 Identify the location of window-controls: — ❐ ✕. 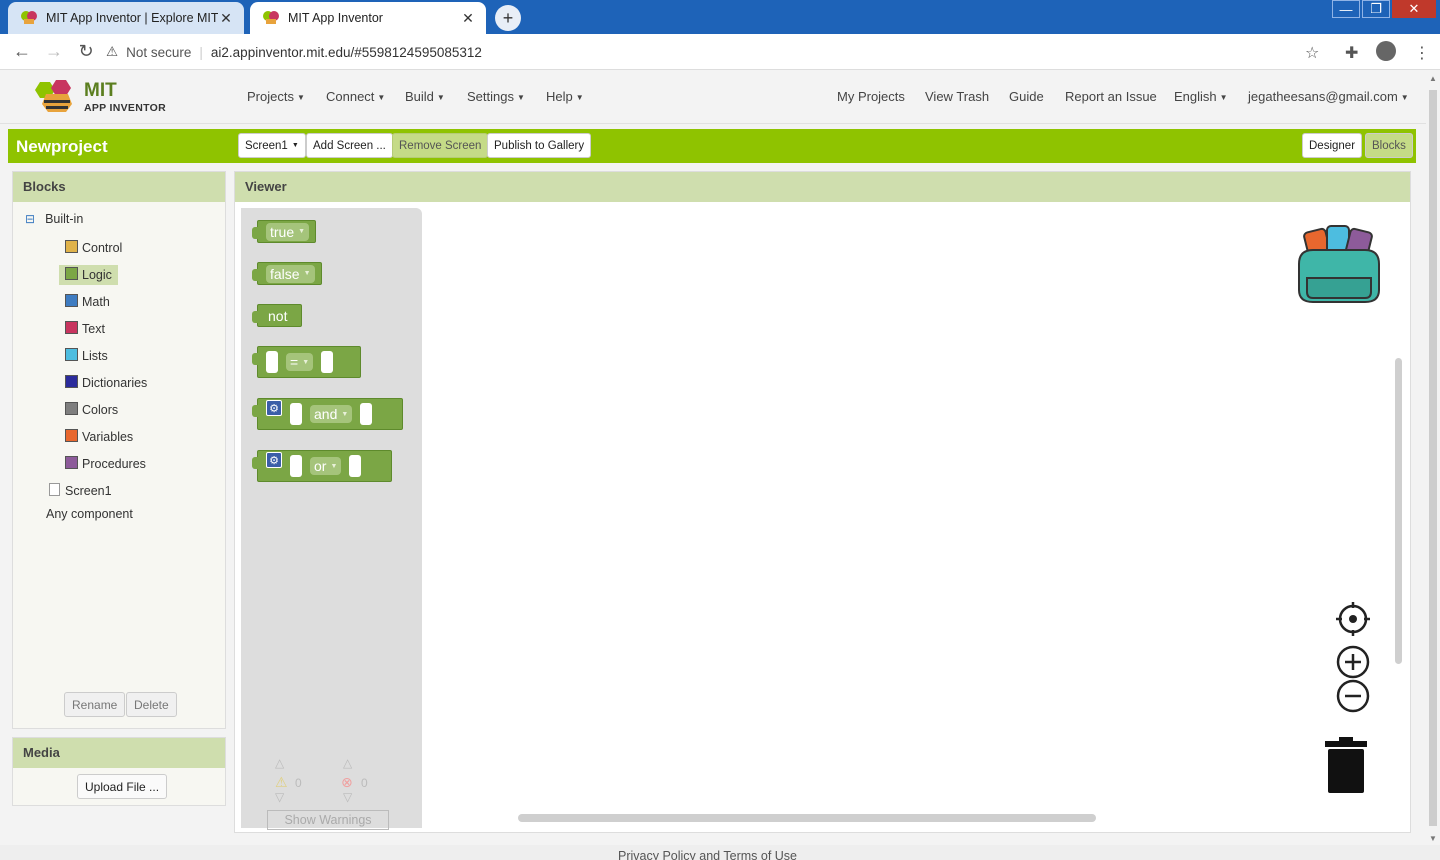
(1383, 9).